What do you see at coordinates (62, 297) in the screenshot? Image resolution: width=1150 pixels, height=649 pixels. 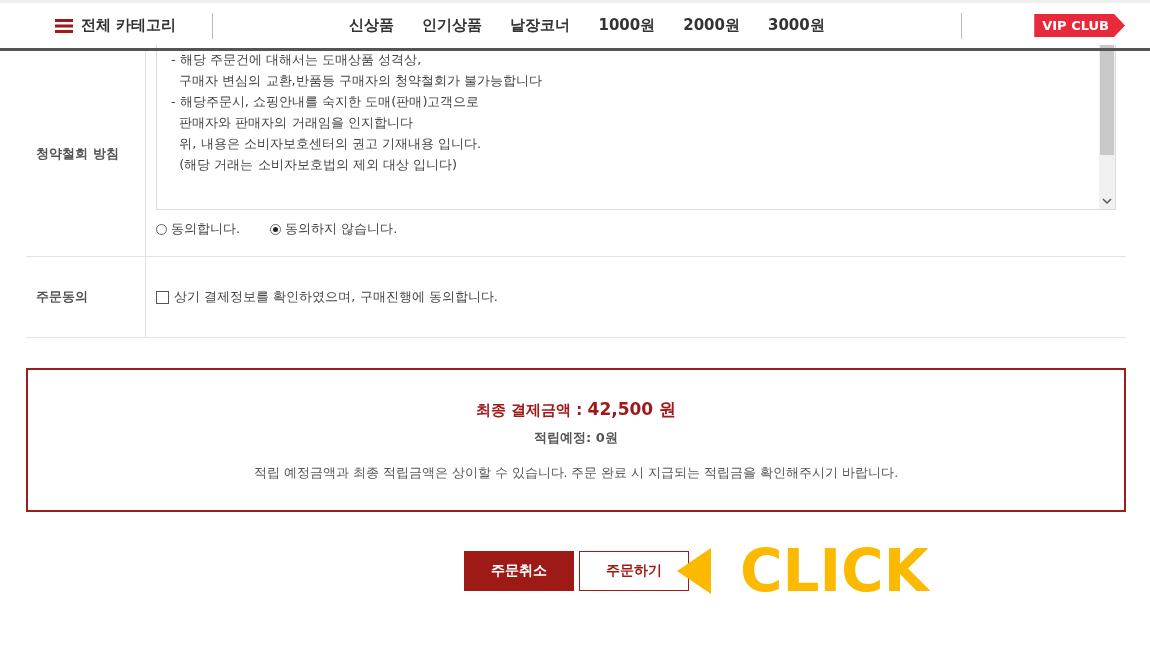 I see `row-label: 주문동의` at bounding box center [62, 297].